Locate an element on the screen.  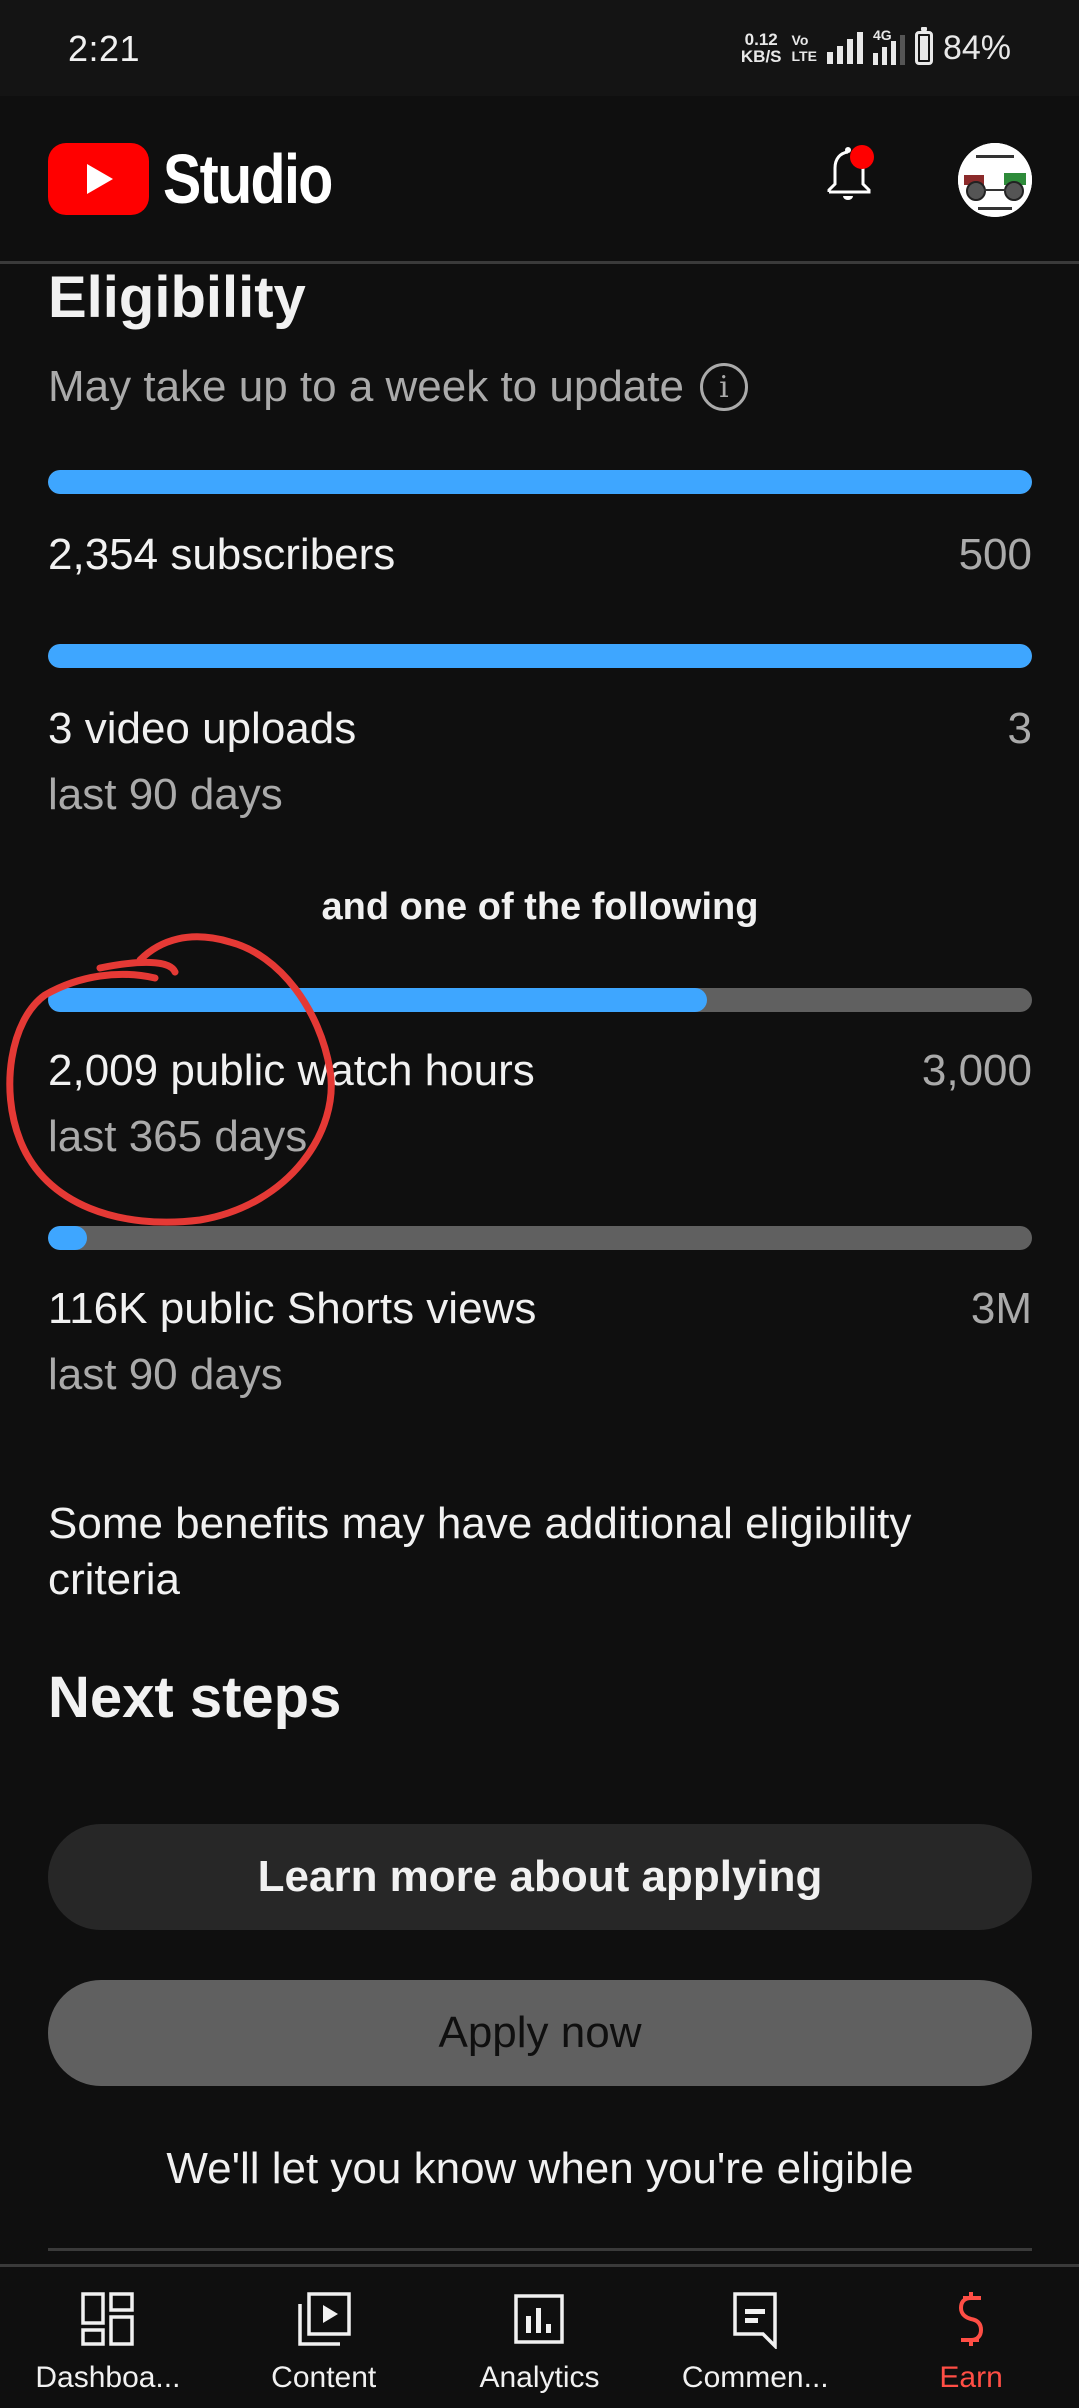
shorts-views-progress-fill is located at coordinates (68, 1238).